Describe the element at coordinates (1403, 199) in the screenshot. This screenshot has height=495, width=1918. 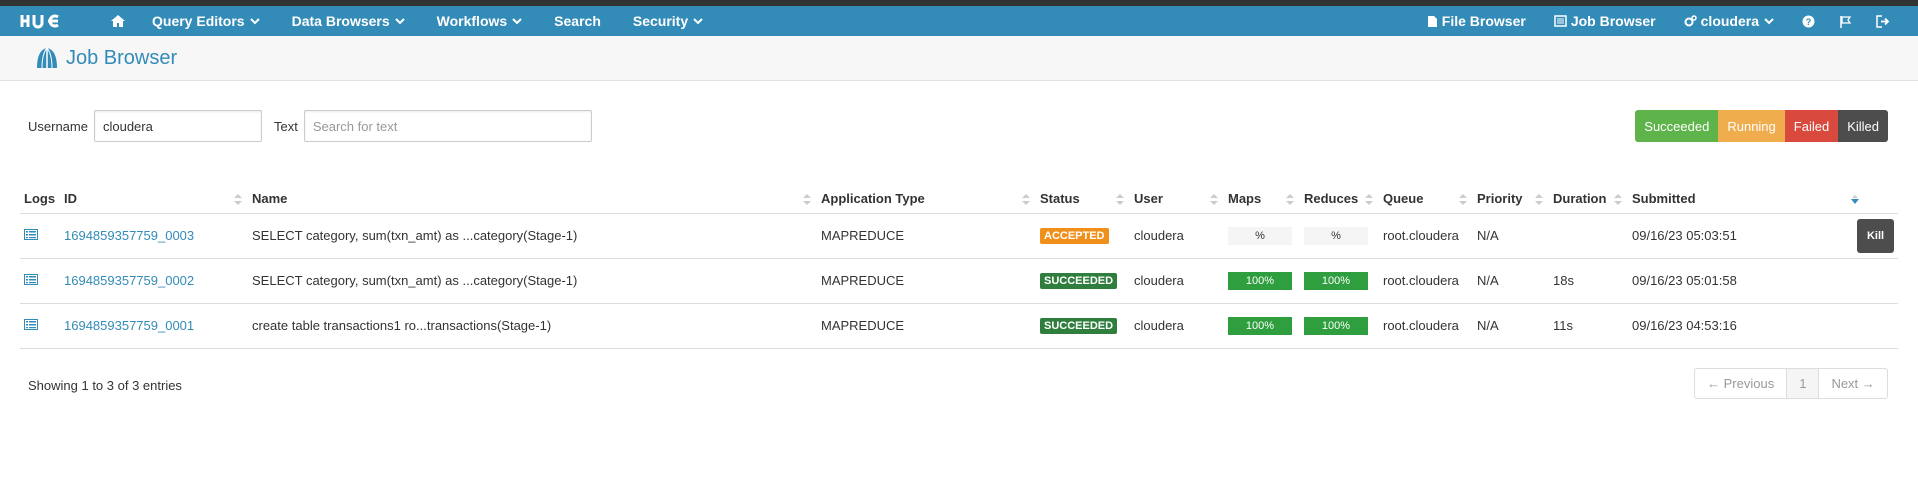
I see `col-label: Queue` at that location.